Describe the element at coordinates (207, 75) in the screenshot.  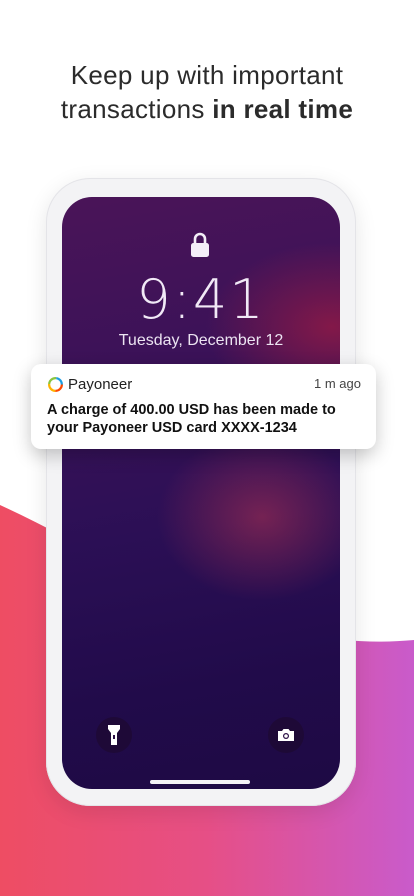
I see `headline-line1: Keep up with important` at that location.